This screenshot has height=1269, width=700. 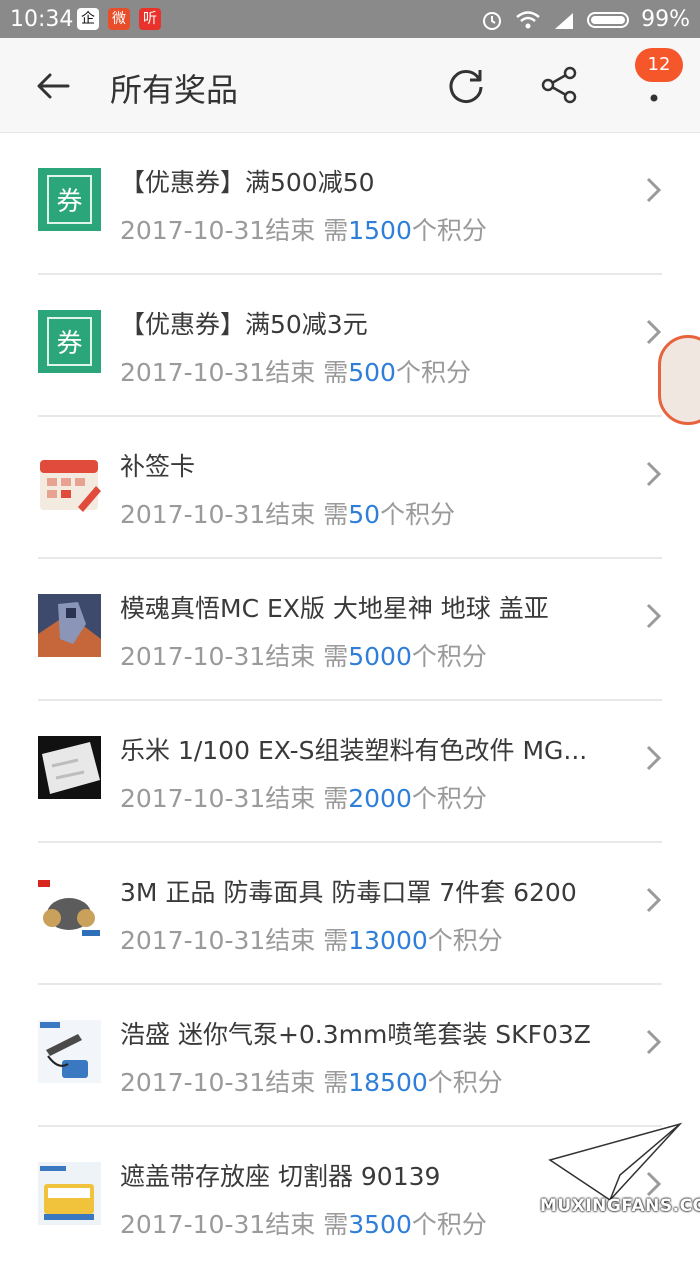 What do you see at coordinates (665, 19) in the screenshot?
I see `battery-percent: 99%` at bounding box center [665, 19].